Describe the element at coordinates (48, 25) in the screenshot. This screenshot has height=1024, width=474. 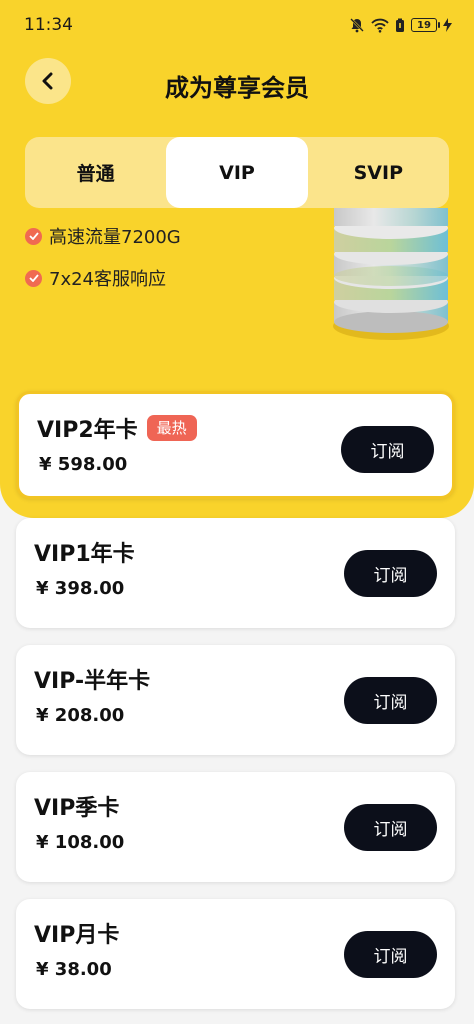
I see `status-time: 11:34` at that location.